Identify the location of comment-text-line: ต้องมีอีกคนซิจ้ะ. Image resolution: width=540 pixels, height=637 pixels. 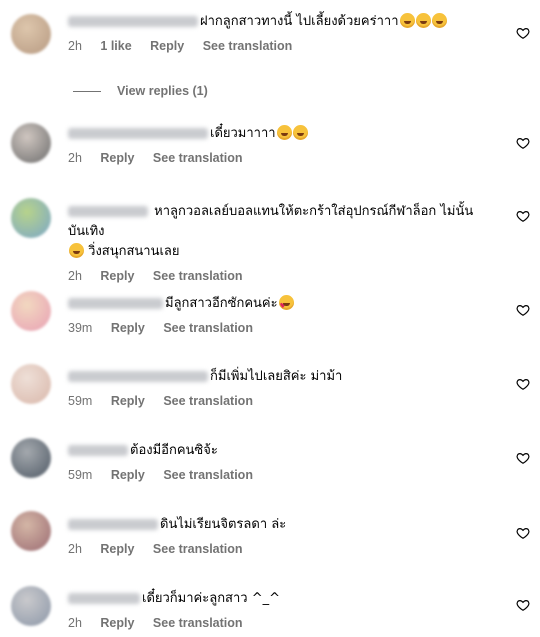
(281, 451).